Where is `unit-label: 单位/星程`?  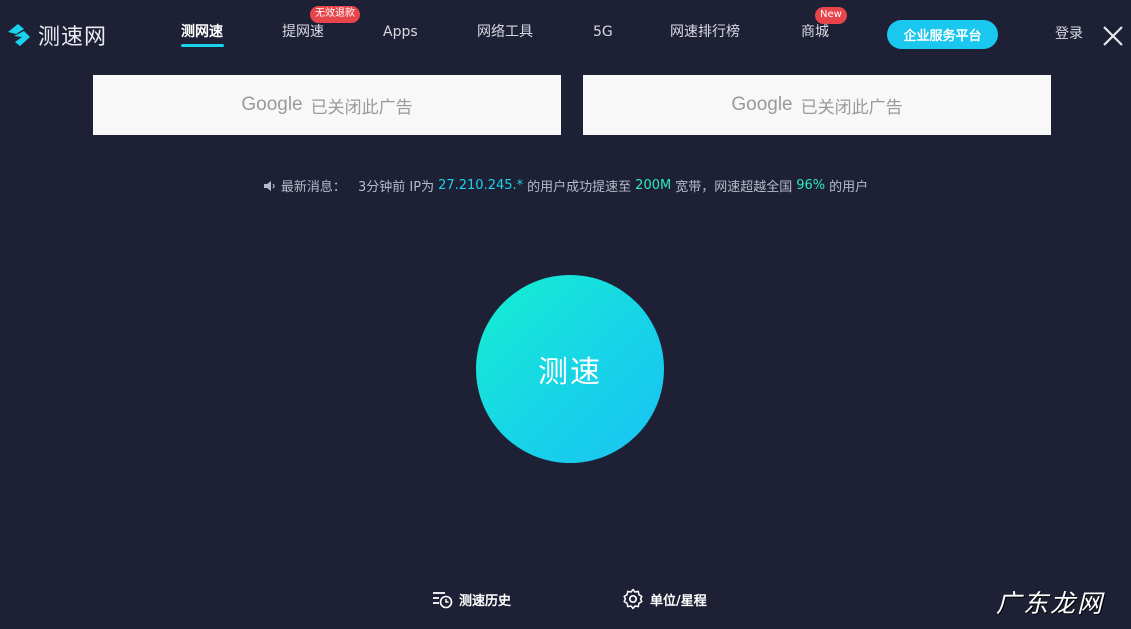 unit-label: 单位/星程 is located at coordinates (678, 601).